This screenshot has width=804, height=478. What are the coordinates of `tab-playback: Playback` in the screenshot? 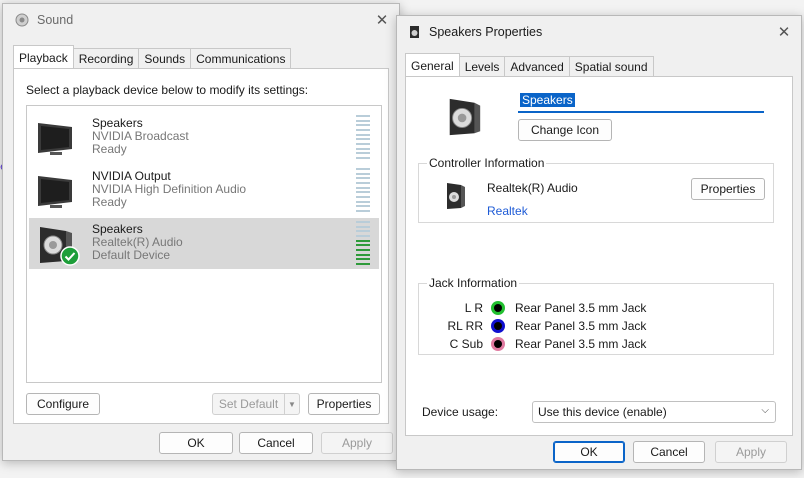 It's located at (43, 56).